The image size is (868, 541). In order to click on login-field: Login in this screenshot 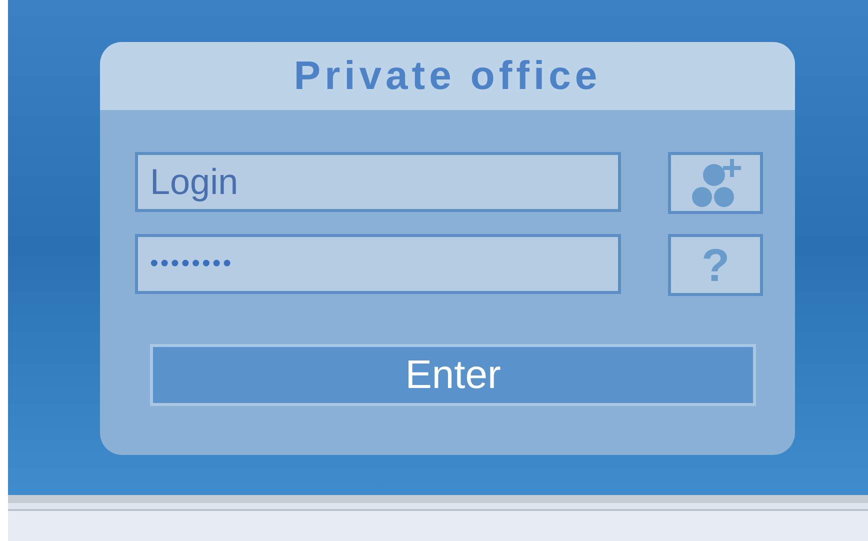, I will do `click(378, 182)`.